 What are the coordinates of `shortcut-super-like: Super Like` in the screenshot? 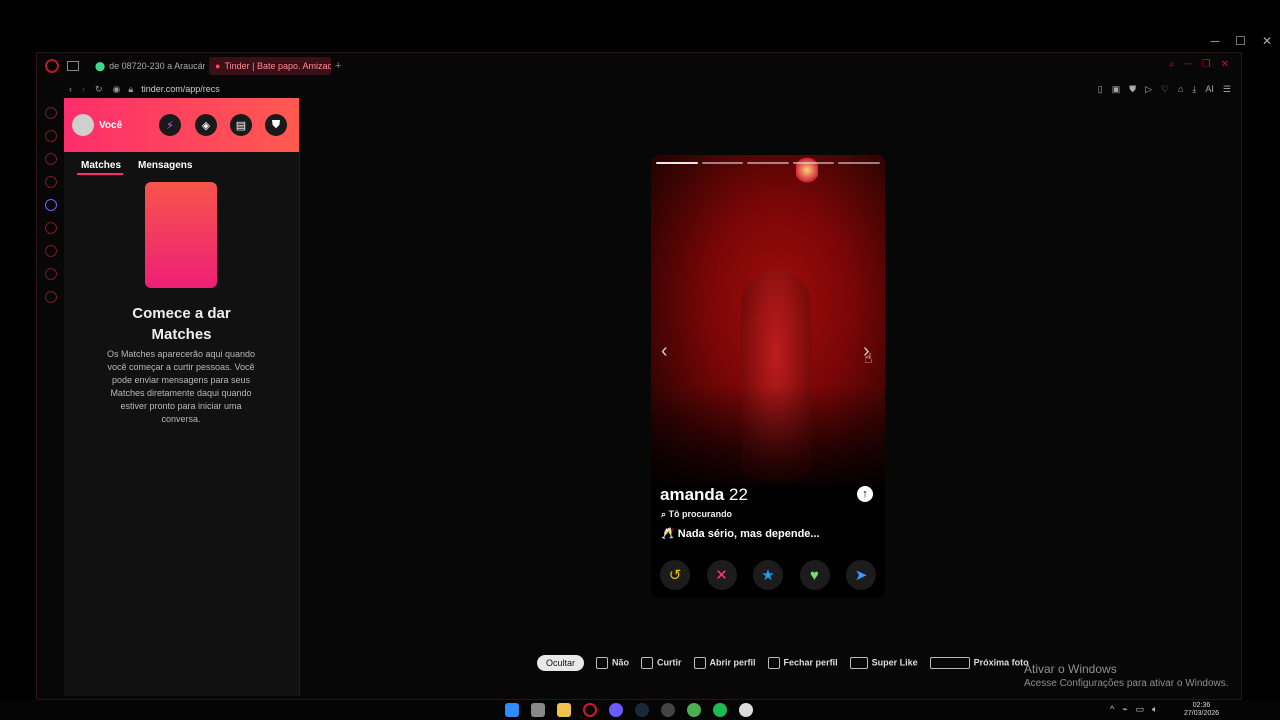 It's located at (883, 663).